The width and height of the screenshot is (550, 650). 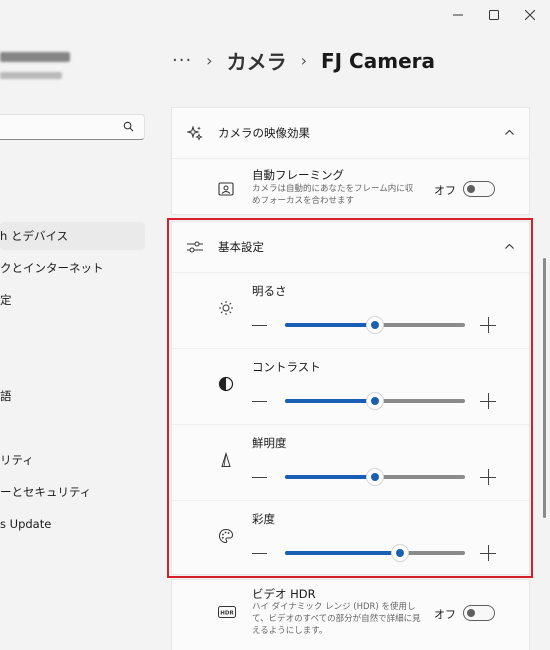 What do you see at coordinates (195, 247) in the screenshot?
I see `sliders-icon` at bounding box center [195, 247].